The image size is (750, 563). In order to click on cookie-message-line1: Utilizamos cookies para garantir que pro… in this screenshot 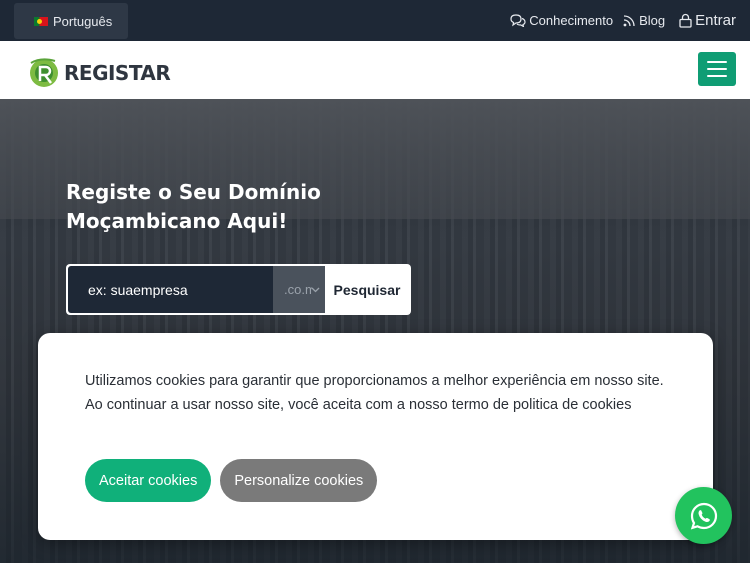, I will do `click(374, 381)`.